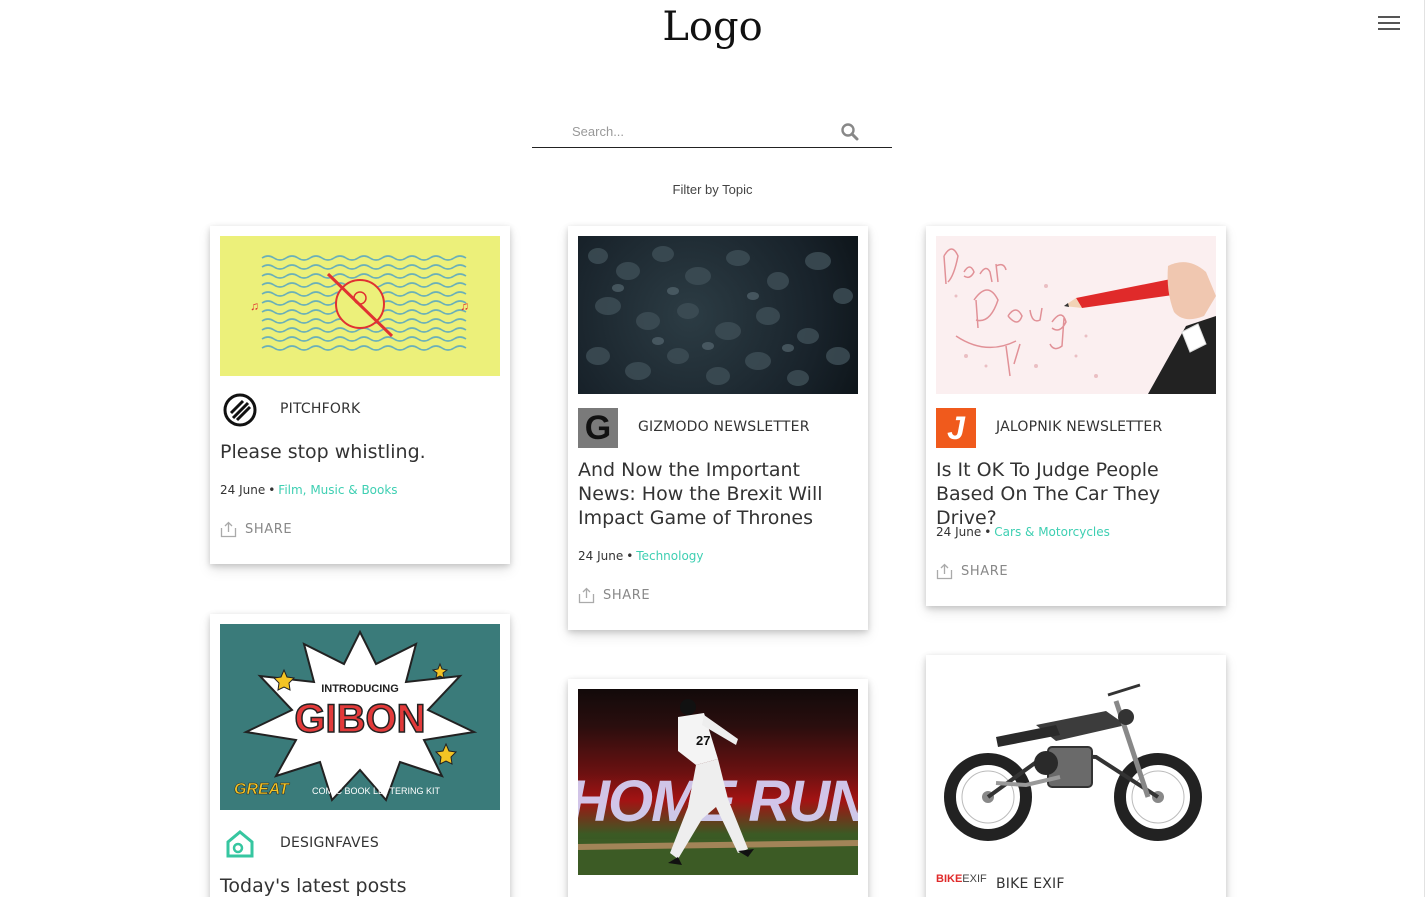  What do you see at coordinates (362, 885) in the screenshot?
I see `article-title: Today's latest posts` at bounding box center [362, 885].